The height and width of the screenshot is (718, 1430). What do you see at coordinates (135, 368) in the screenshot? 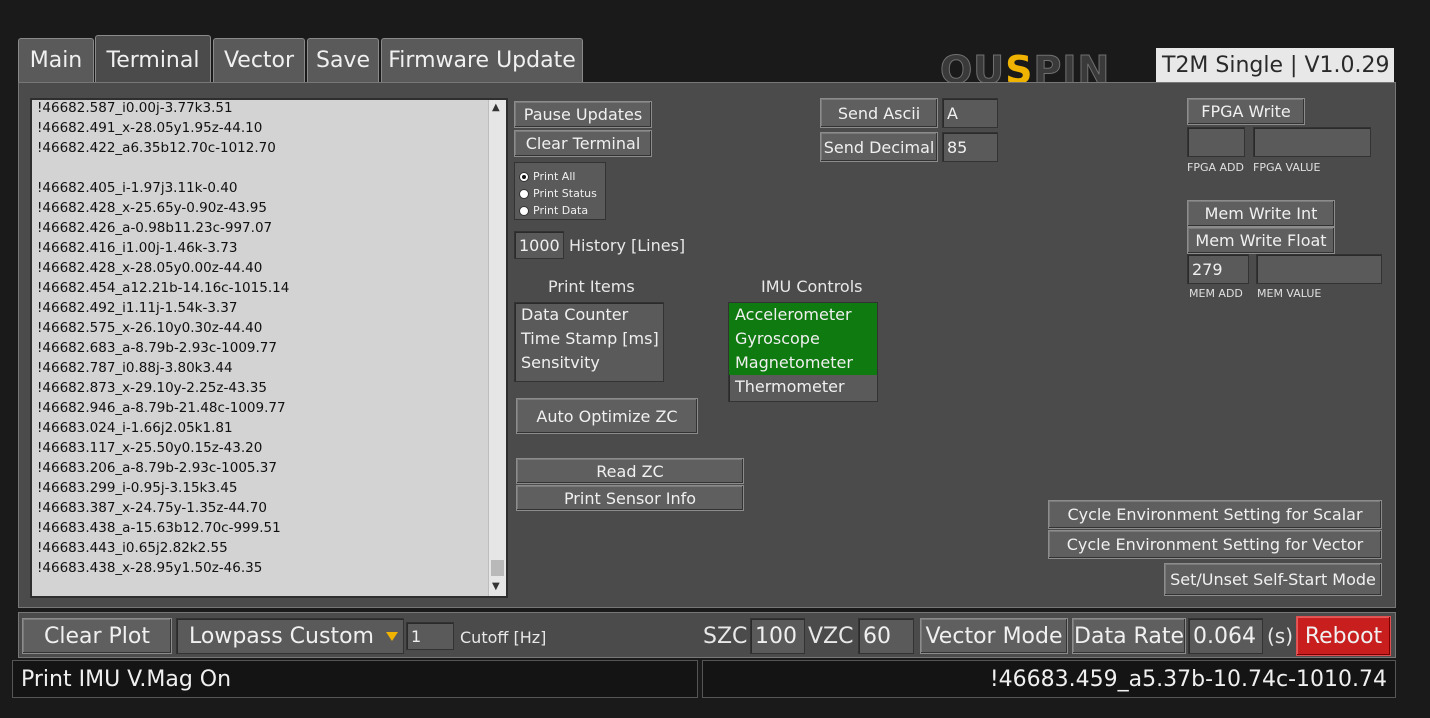
I see `terminal-line: !46682.787_i0.88j-3.80k3.44` at bounding box center [135, 368].